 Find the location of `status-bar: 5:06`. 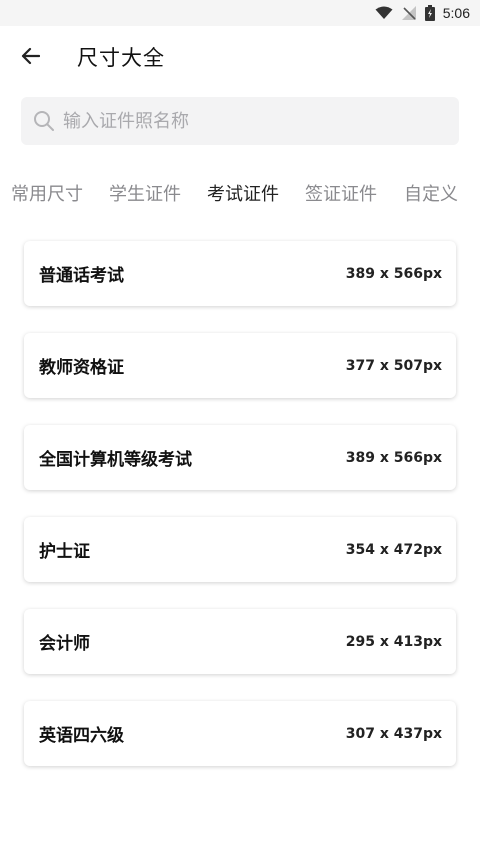

status-bar: 5:06 is located at coordinates (240, 13).